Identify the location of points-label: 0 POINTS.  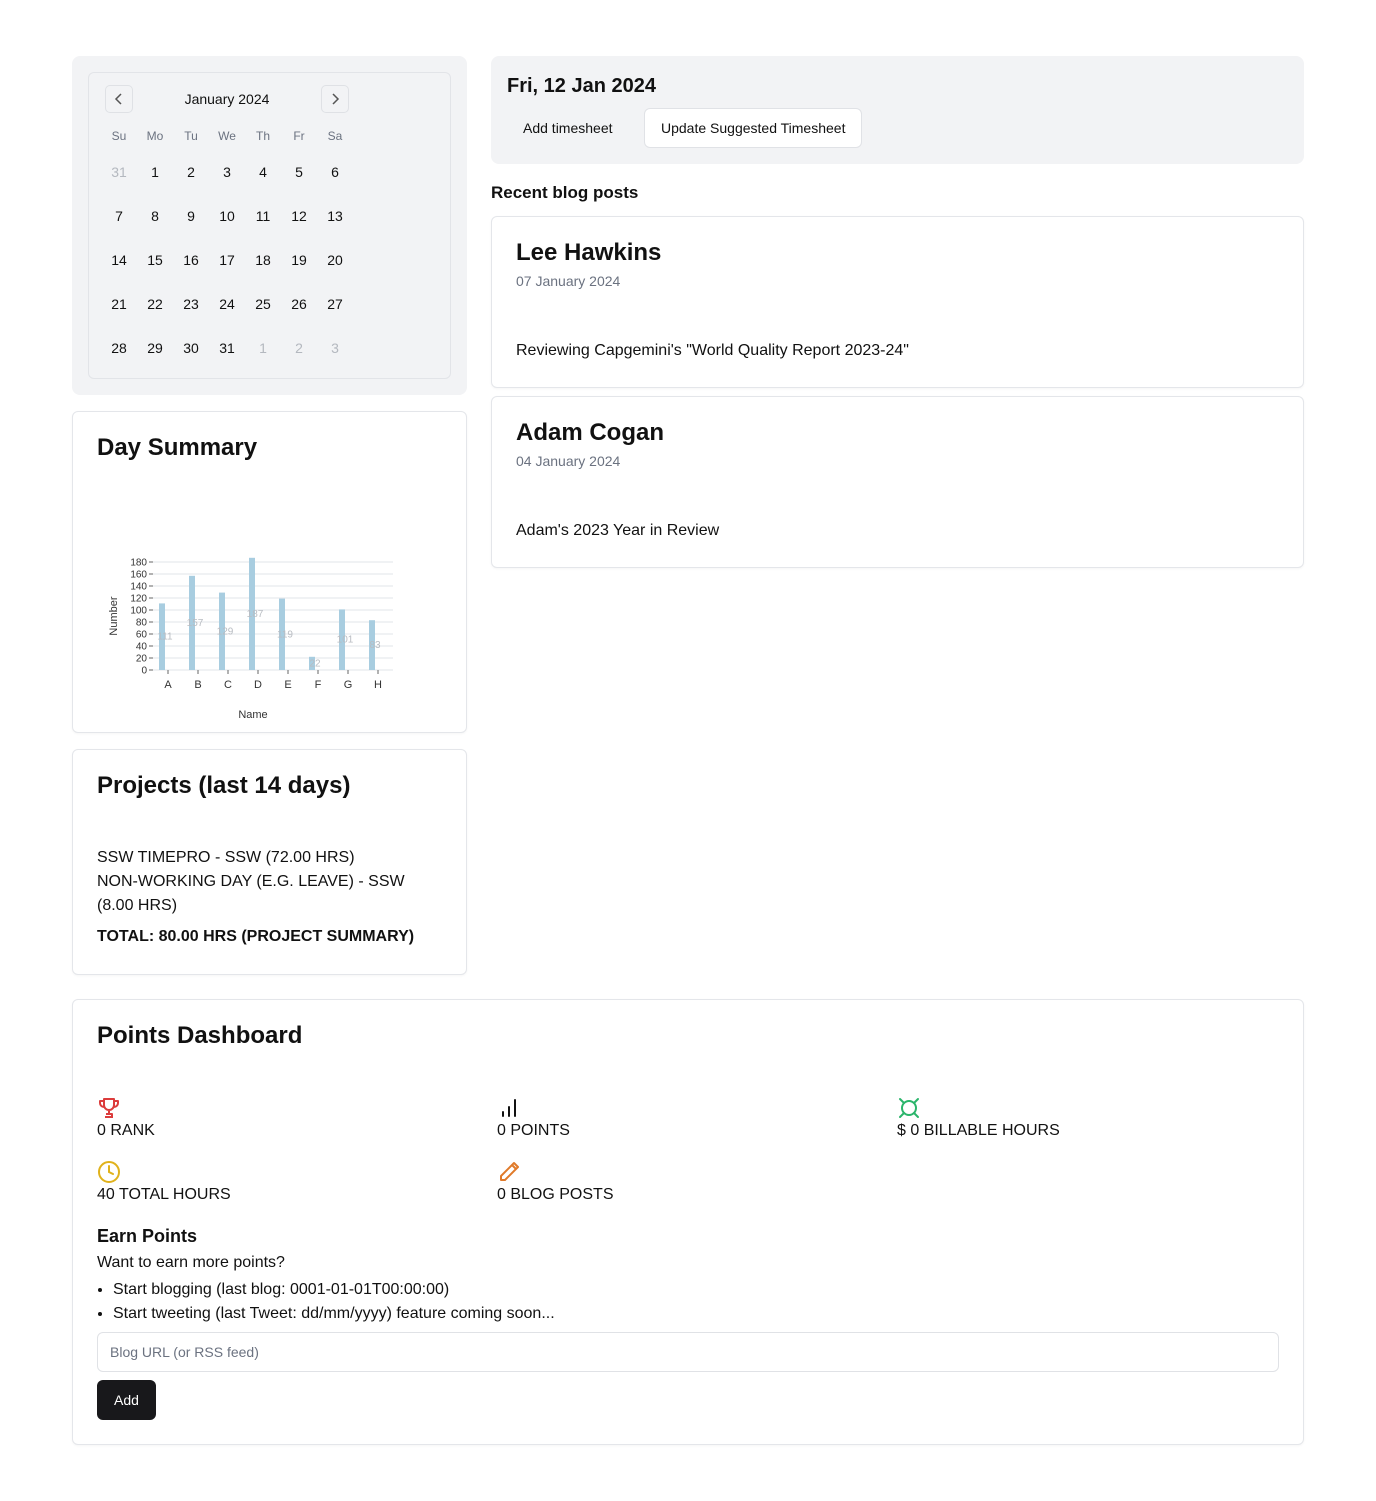
(533, 1130).